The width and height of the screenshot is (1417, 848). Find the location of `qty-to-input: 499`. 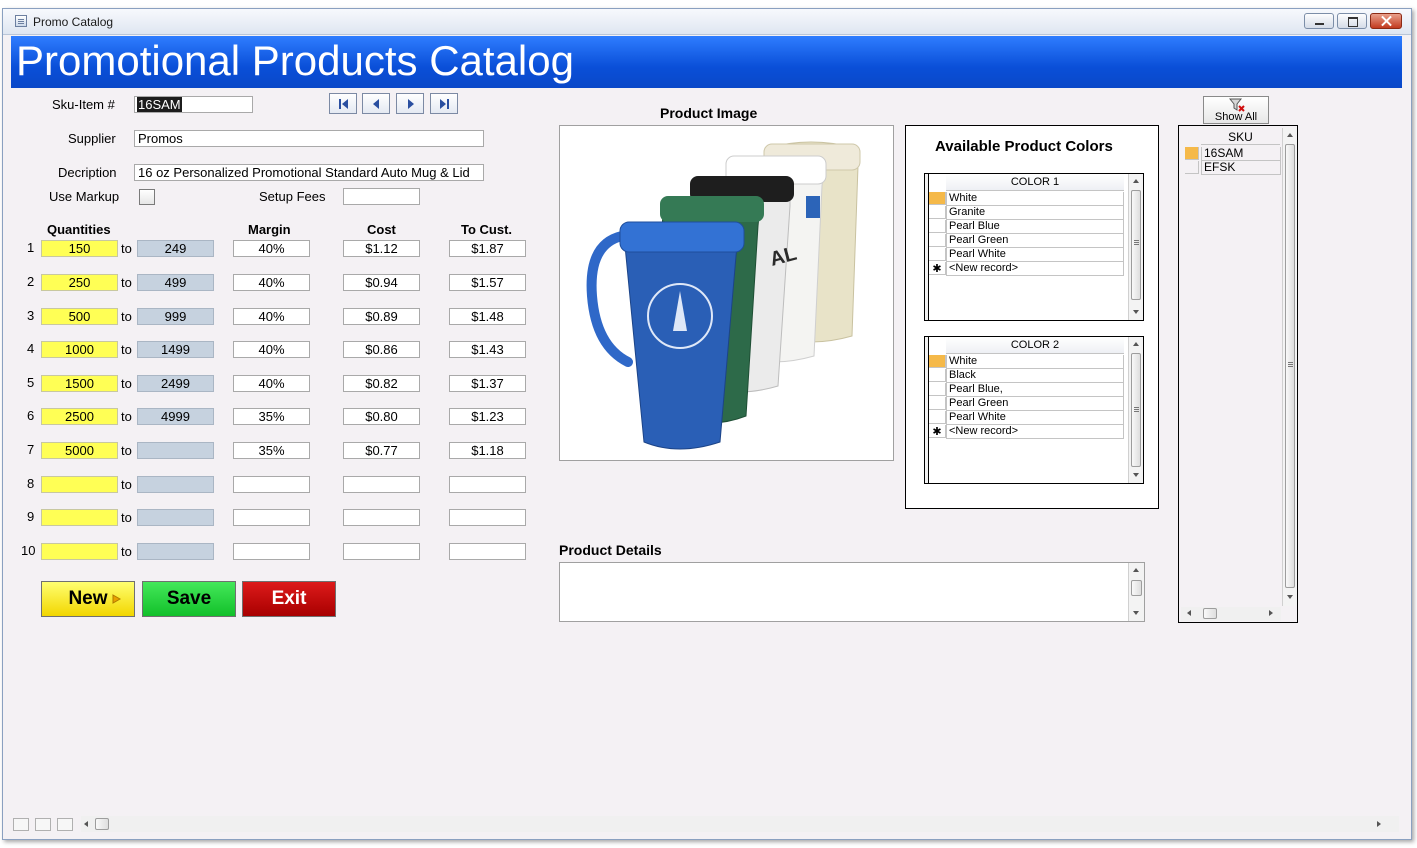

qty-to-input: 499 is located at coordinates (175, 282).